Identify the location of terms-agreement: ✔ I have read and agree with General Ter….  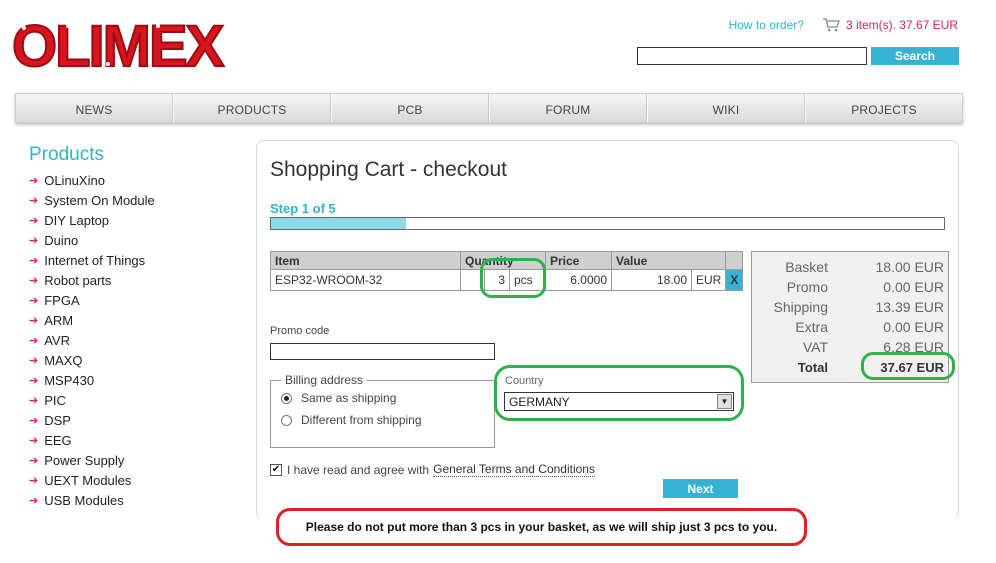
(432, 469).